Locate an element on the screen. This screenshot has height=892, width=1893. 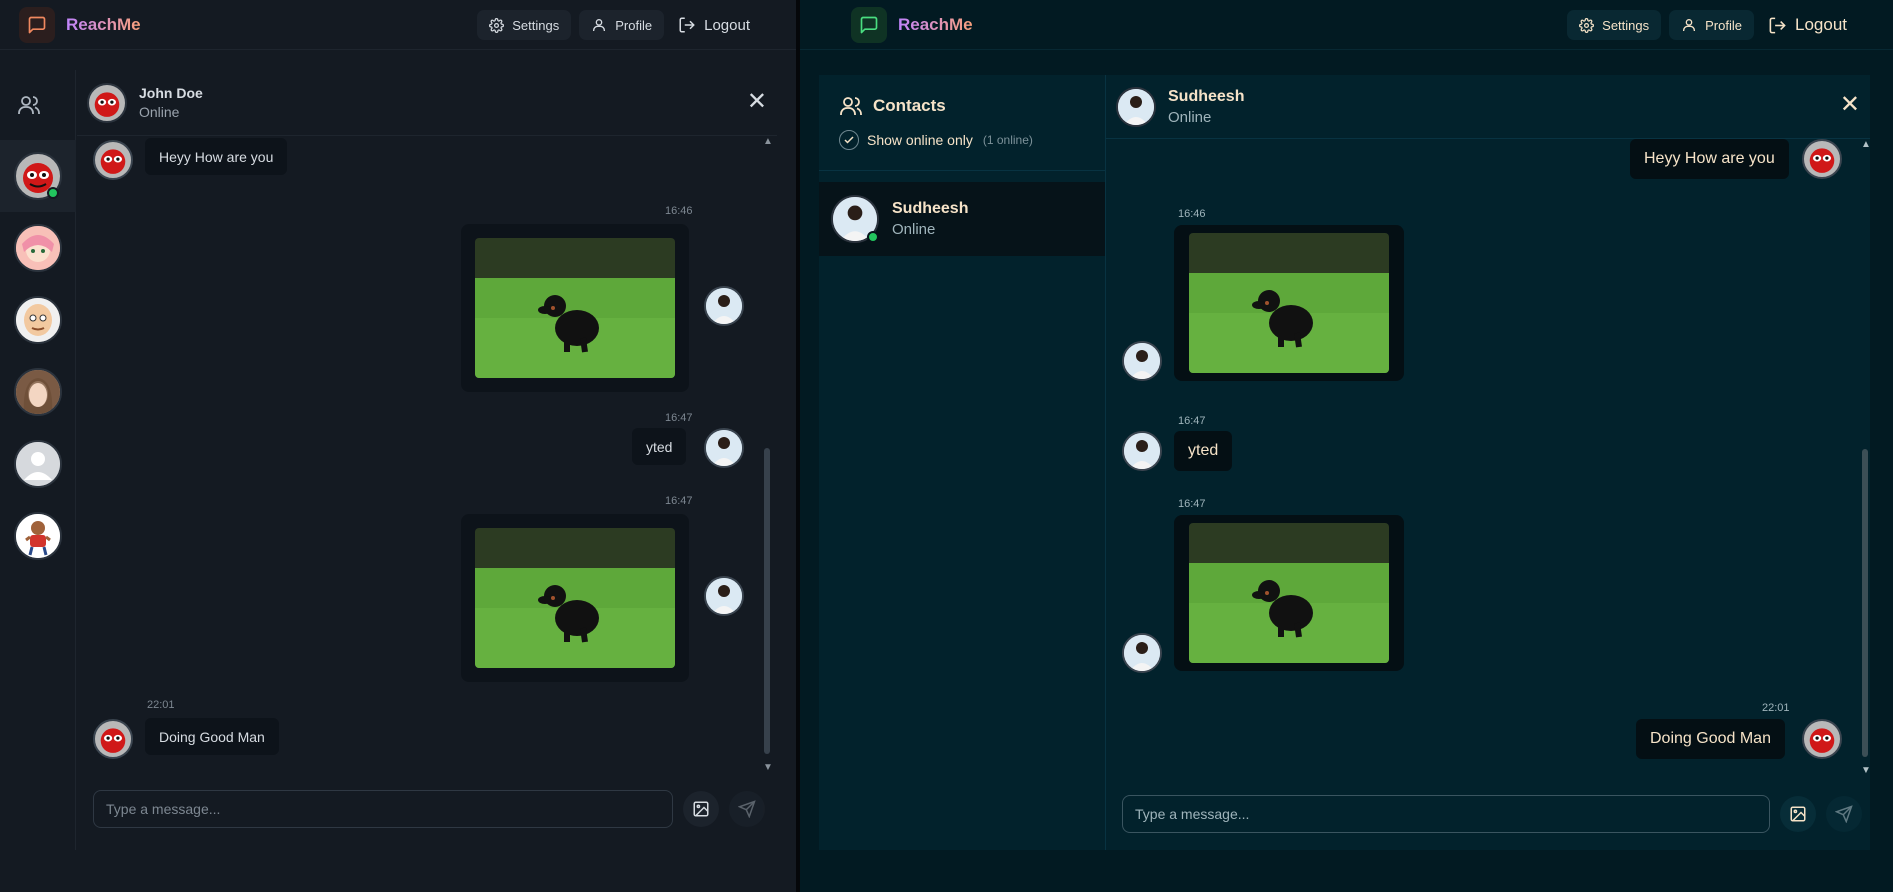
nav-actions: Settings Profile Logout is located at coordinates (616, 25).